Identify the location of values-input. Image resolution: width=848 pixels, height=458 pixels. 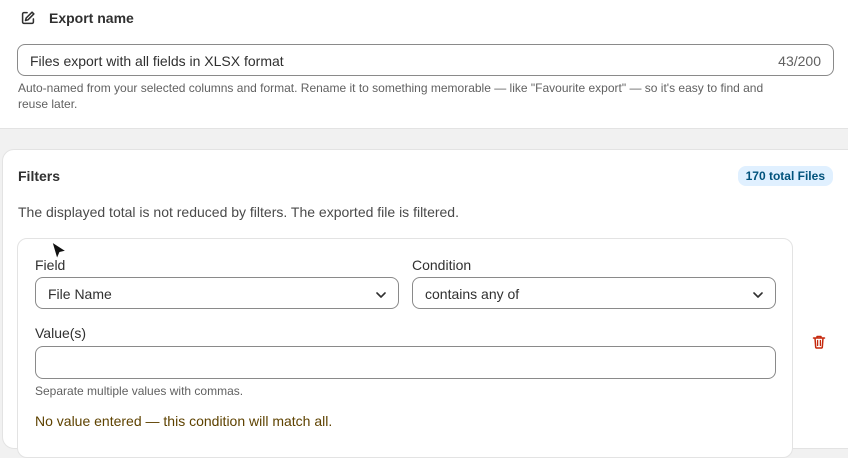
(405, 362).